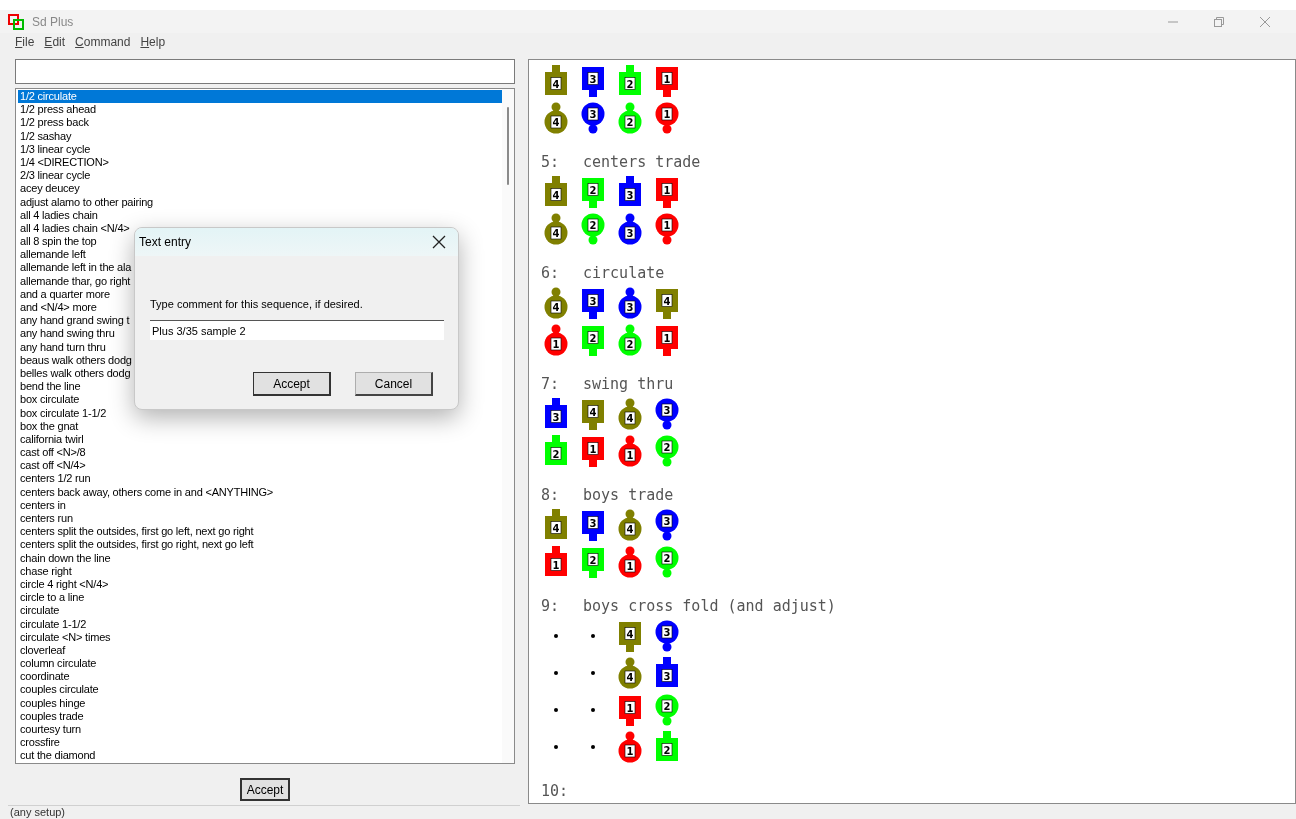  I want to click on call-list-item: adjust alamo to other pairing, so click(260, 202).